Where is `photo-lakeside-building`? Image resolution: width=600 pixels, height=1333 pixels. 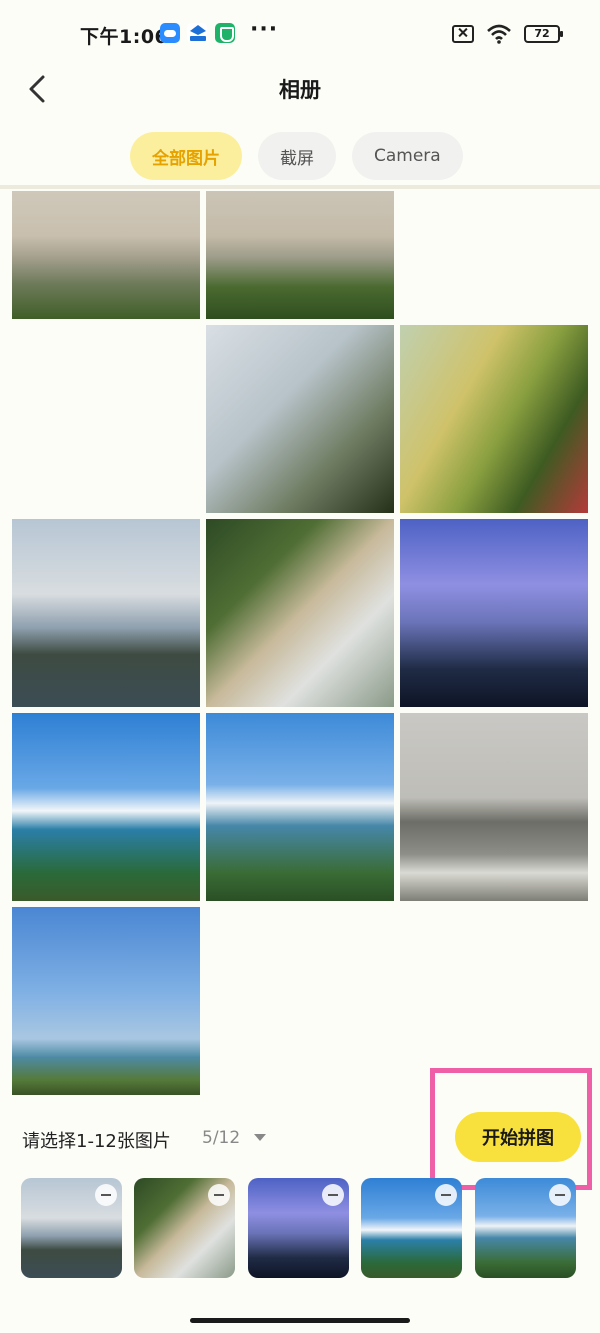
photo-lakeside-building is located at coordinates (106, 613).